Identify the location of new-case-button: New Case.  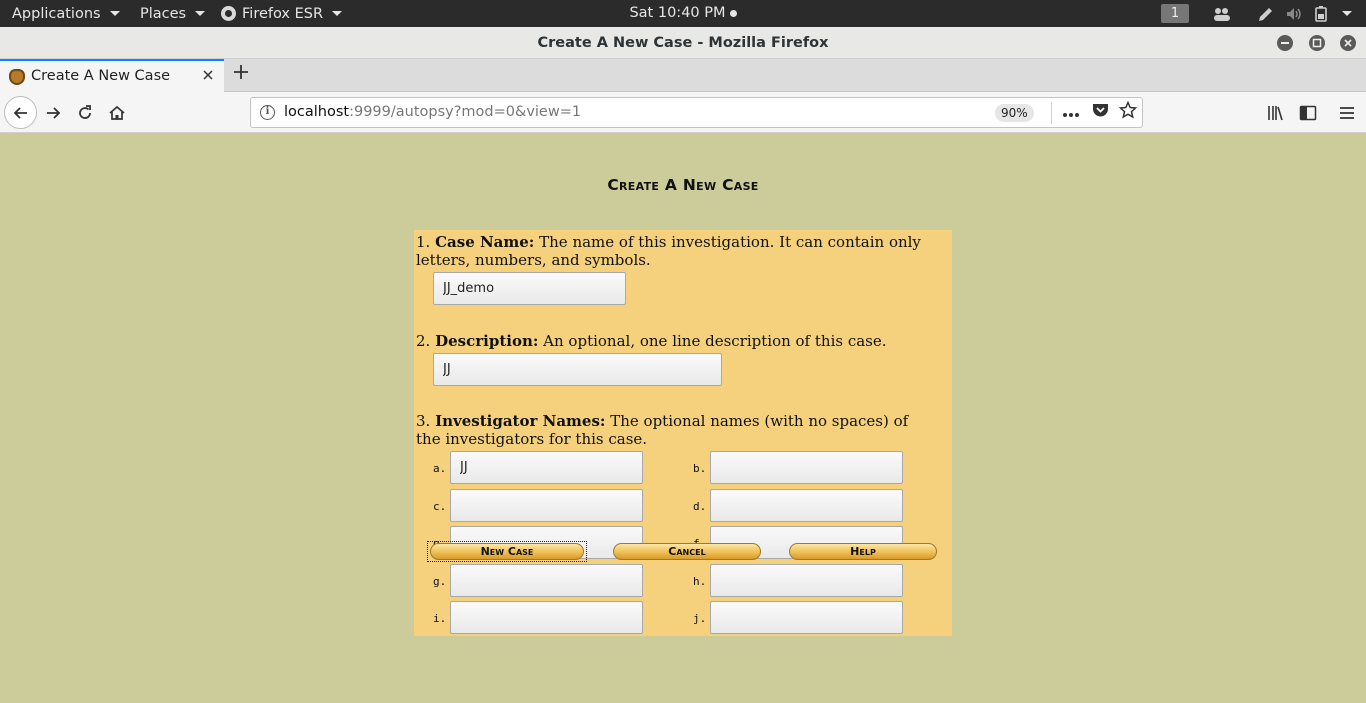
(507, 551).